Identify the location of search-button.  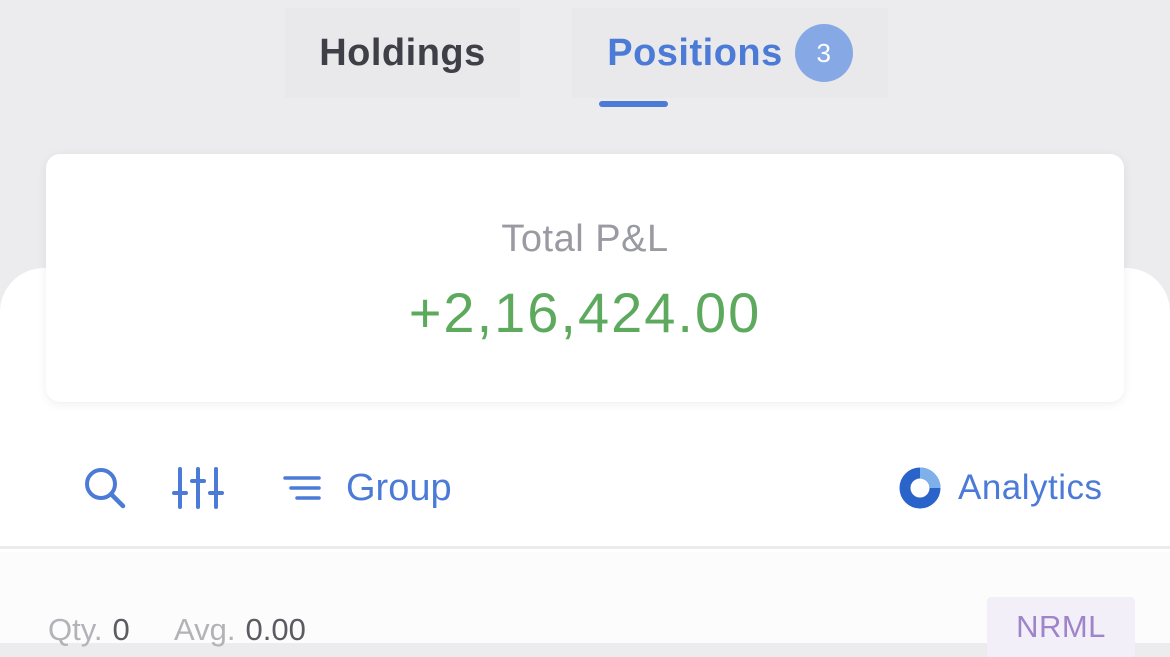
(105, 488).